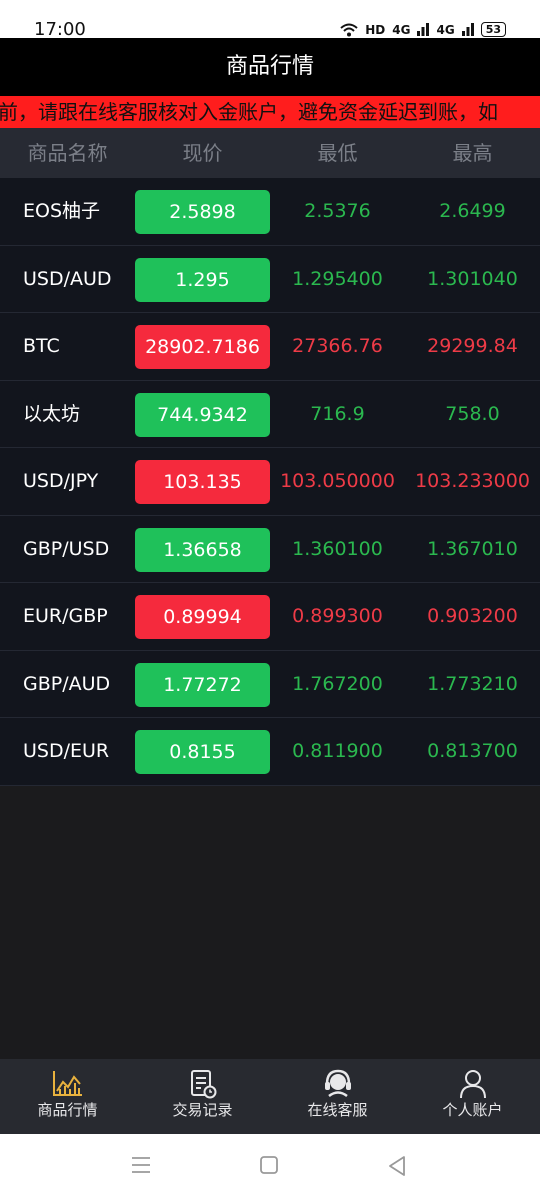 This screenshot has width=540, height=1200. Describe the element at coordinates (375, 29) in the screenshot. I see `hd-label: HD` at that location.